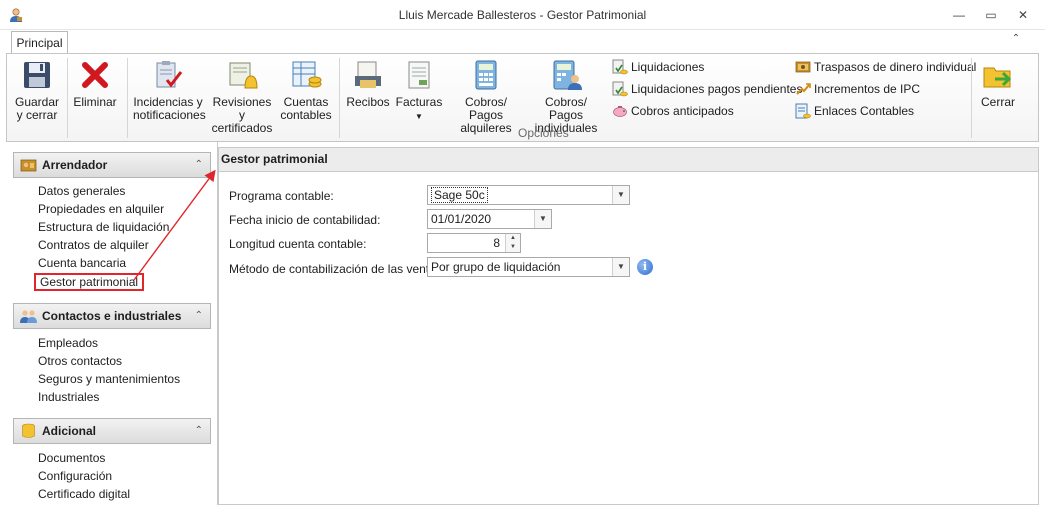 The height and width of the screenshot is (505, 1045). Describe the element at coordinates (567, 75) in the screenshot. I see `calculator-user-icon` at that location.